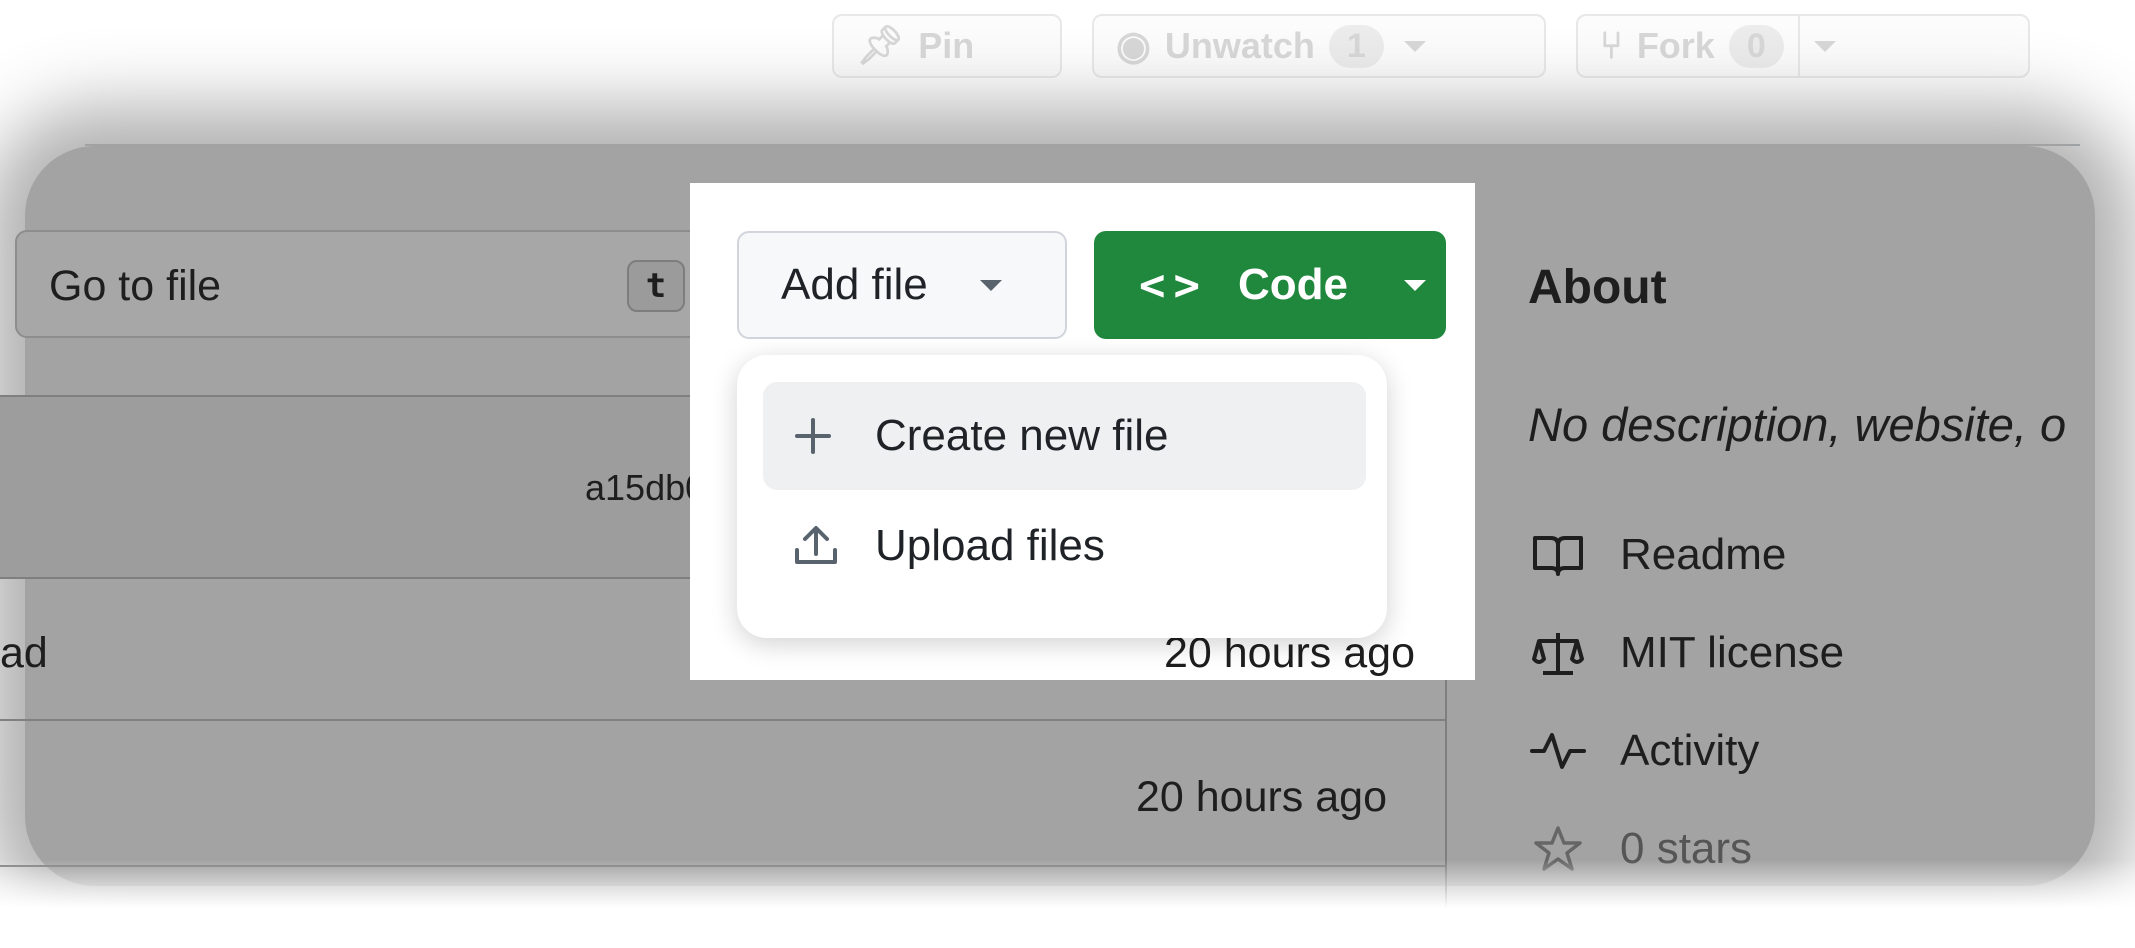 The image size is (2135, 948). What do you see at coordinates (854, 284) in the screenshot?
I see `add-file-label: Add file` at bounding box center [854, 284].